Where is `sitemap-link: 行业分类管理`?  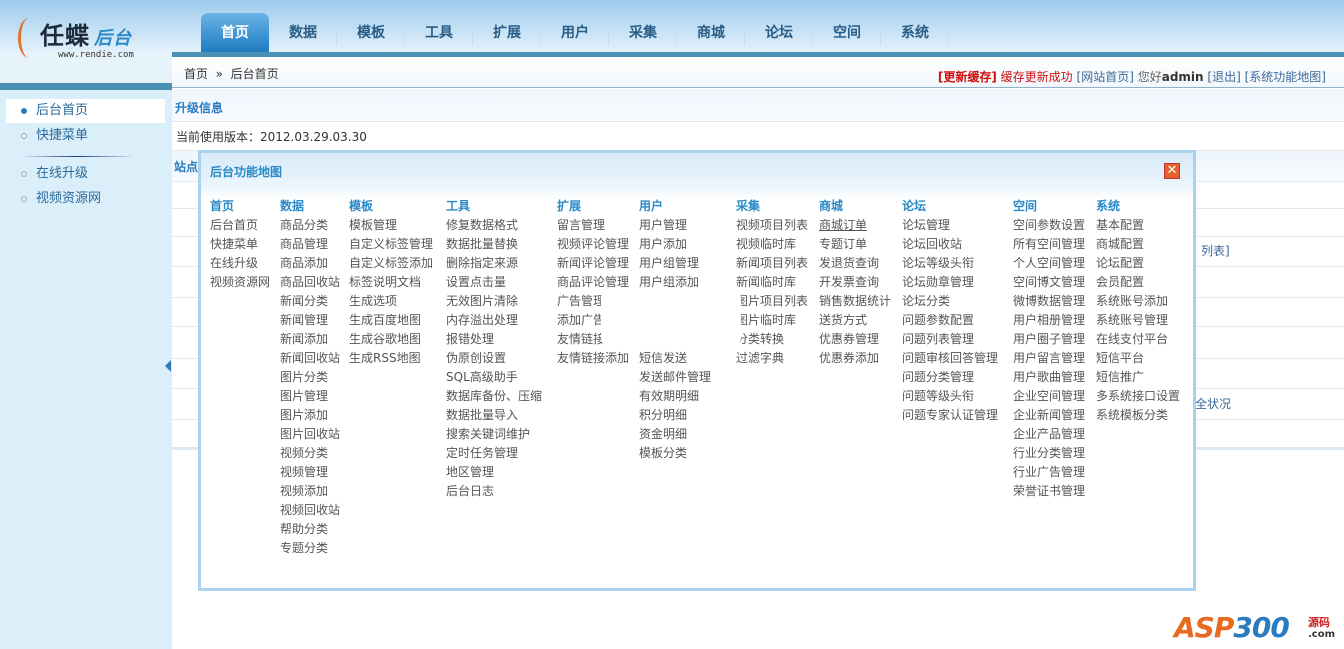 sitemap-link: 行业分类管理 is located at coordinates (1049, 453).